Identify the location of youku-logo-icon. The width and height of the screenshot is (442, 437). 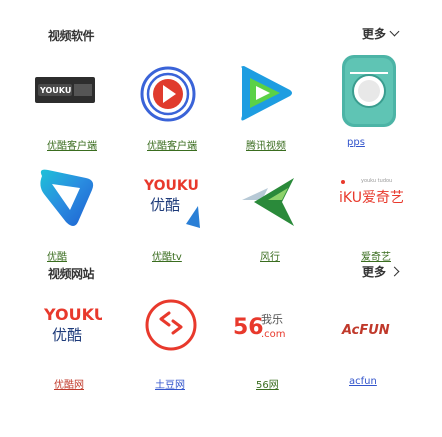
(67, 197).